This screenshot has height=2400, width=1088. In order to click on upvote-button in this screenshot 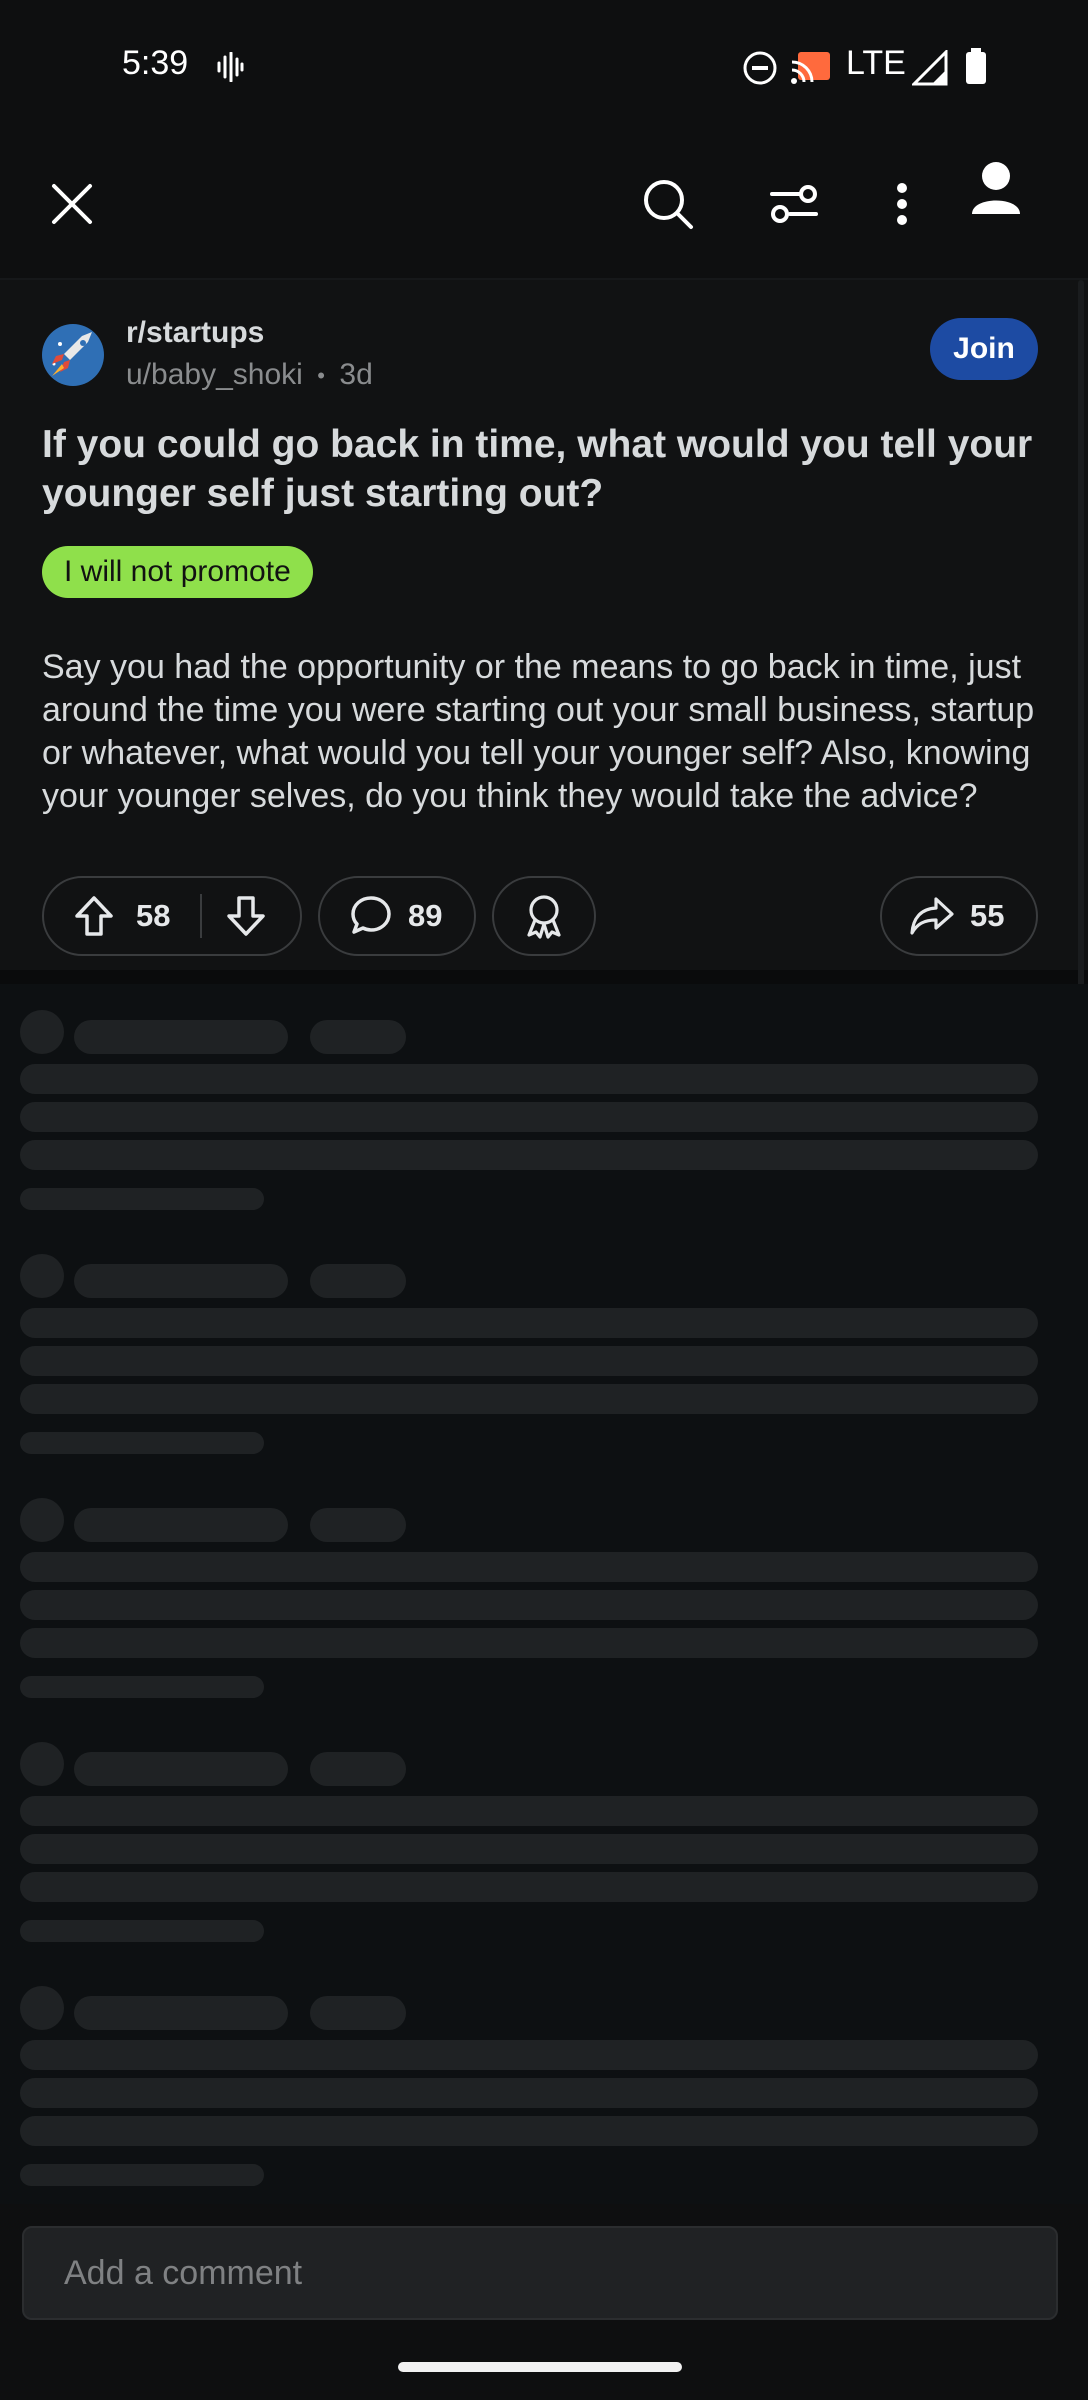, I will do `click(94, 916)`.